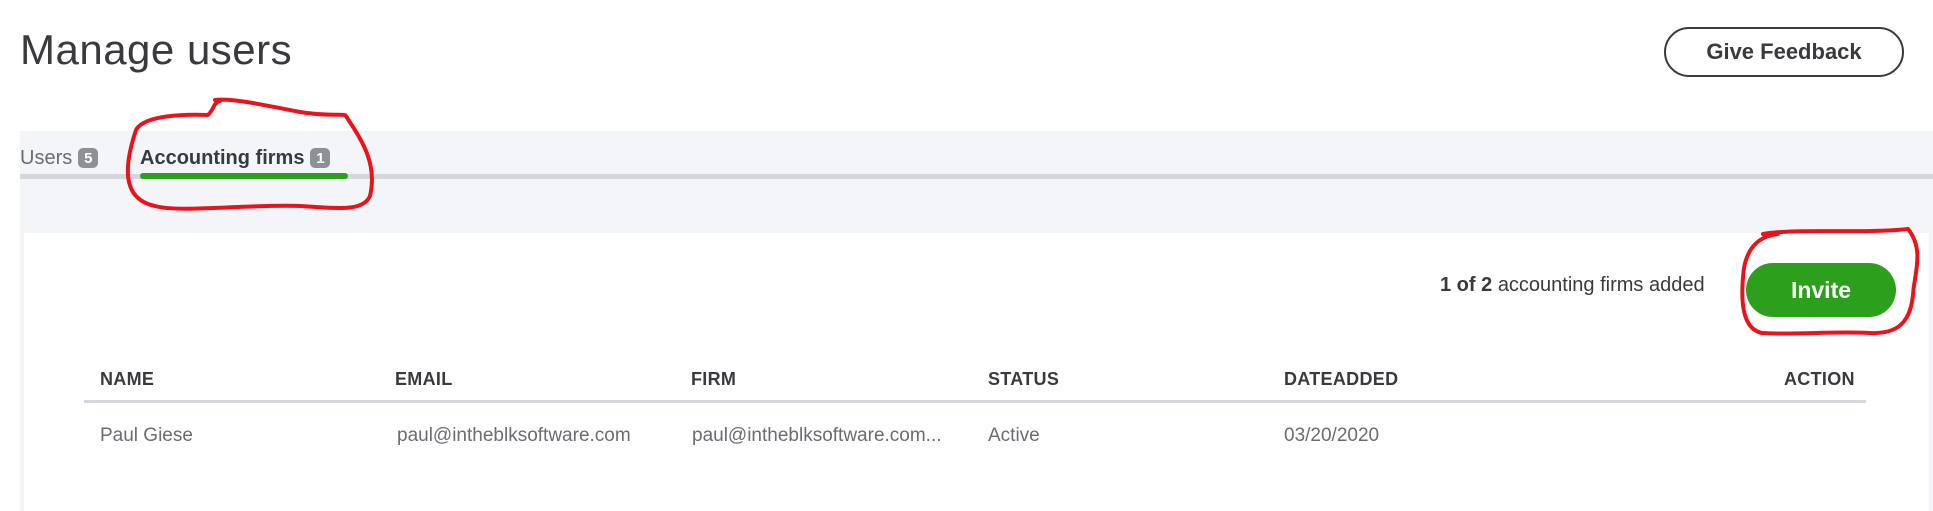 This screenshot has height=511, width=1933. What do you see at coordinates (1332, 435) in the screenshot?
I see `cell-date-added: 03/20/2020` at bounding box center [1332, 435].